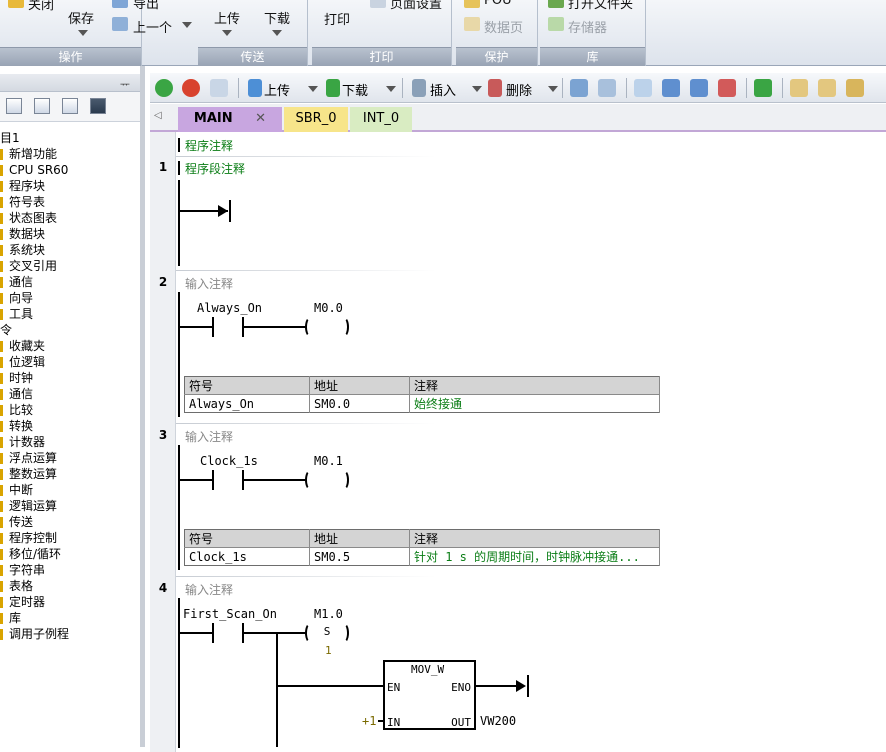 Image resolution: width=886 pixels, height=752 pixels. Describe the element at coordinates (70, 346) in the screenshot. I see `tree-item: 收藏夹` at that location.